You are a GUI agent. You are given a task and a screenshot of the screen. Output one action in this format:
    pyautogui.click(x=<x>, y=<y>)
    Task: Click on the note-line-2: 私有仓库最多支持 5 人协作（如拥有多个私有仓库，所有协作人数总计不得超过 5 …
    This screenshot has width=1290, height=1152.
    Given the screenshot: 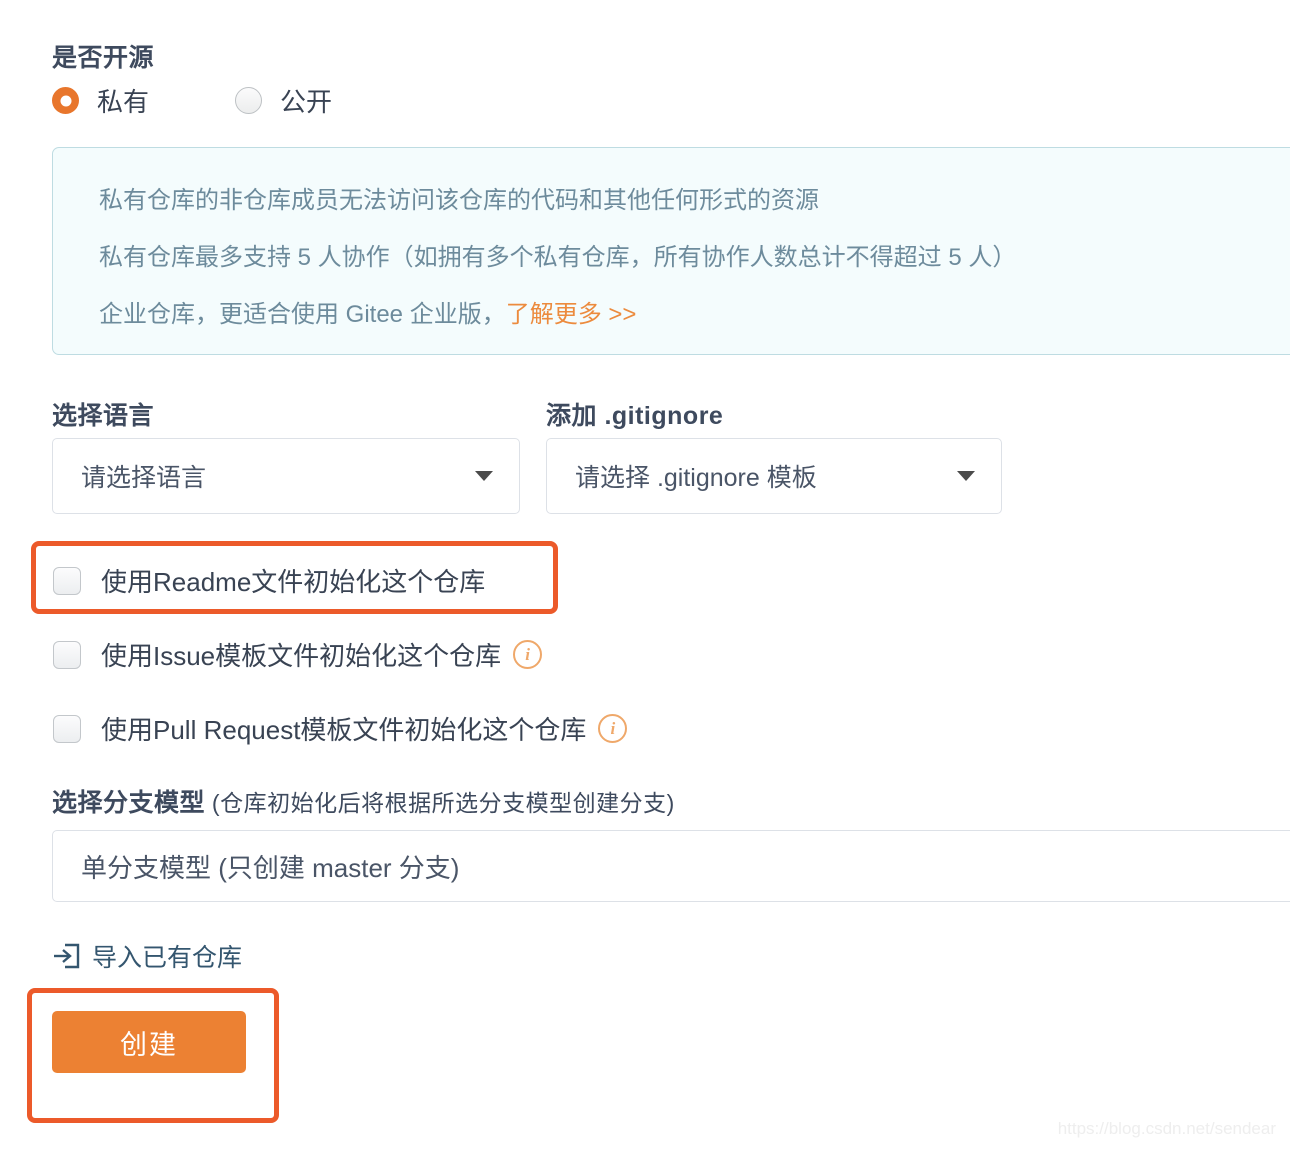 What is the action you would take?
    pyautogui.click(x=558, y=257)
    